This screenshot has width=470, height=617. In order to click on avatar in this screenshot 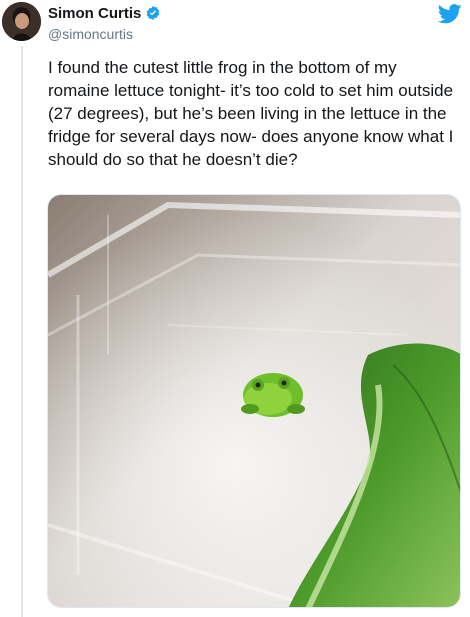, I will do `click(21, 21)`.